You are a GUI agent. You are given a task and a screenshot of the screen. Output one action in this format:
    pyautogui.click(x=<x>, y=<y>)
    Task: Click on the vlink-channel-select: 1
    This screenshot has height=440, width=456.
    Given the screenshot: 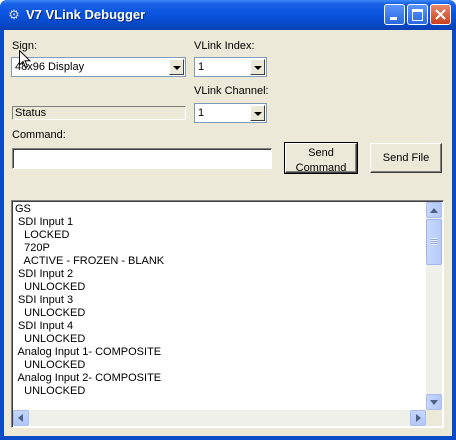 What is the action you would take?
    pyautogui.click(x=230, y=113)
    